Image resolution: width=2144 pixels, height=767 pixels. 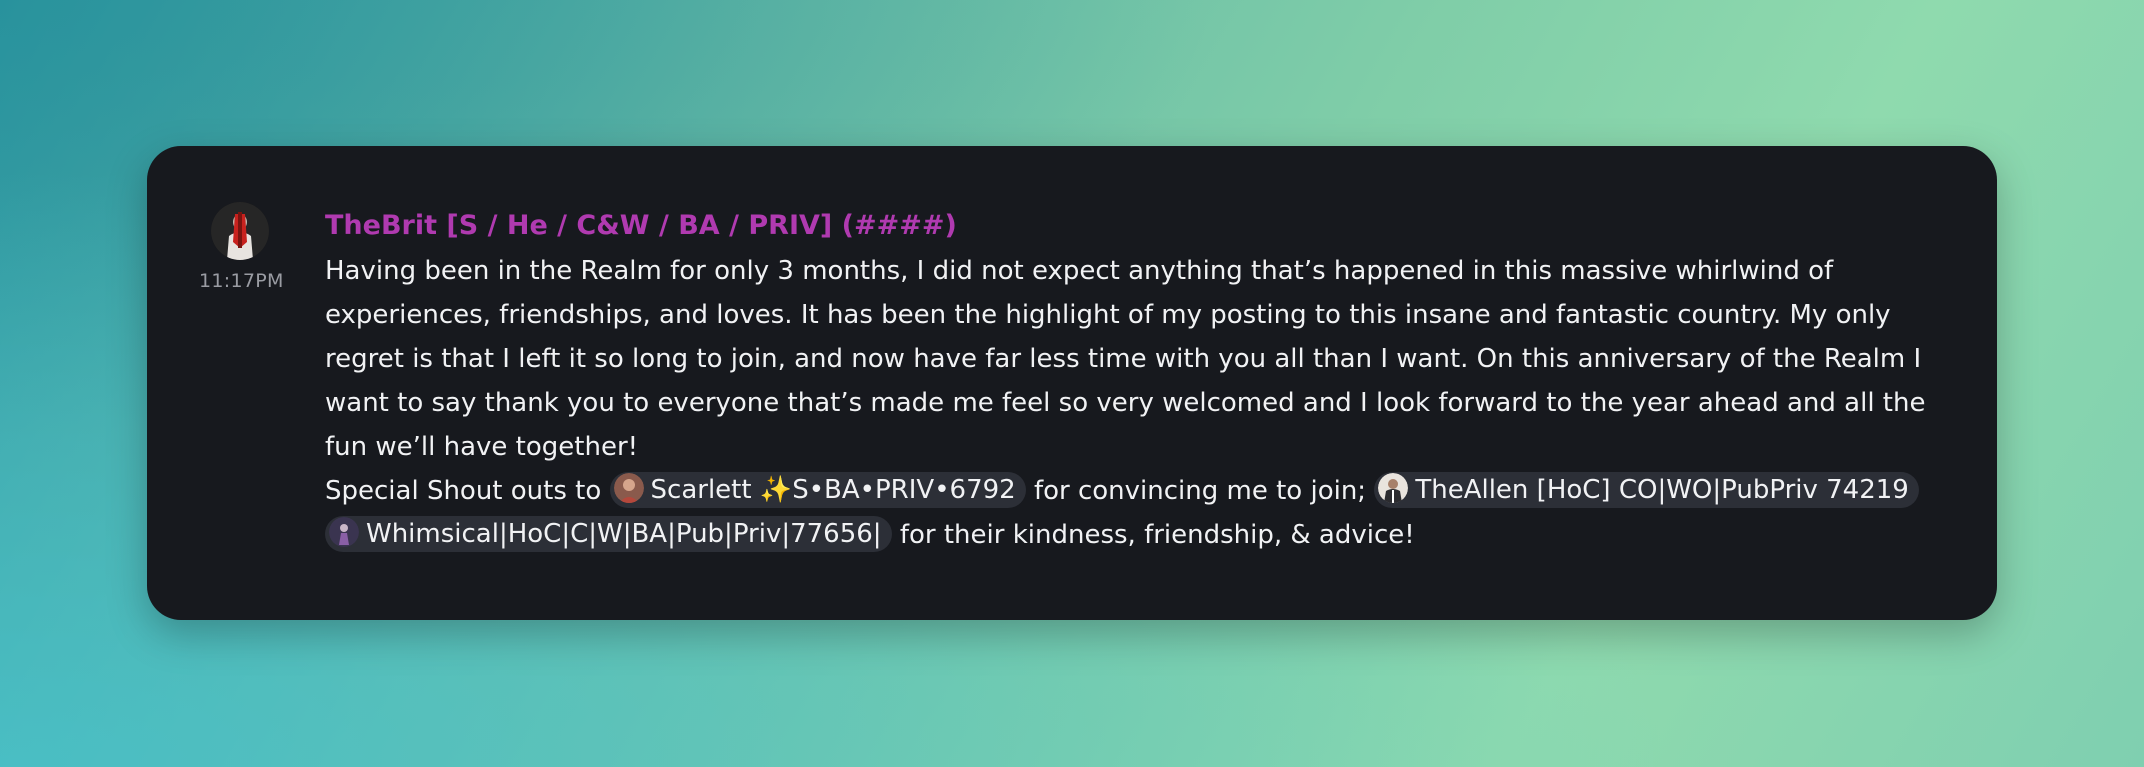 I want to click on middle-text: for convincing me to join;, so click(x=1200, y=491).